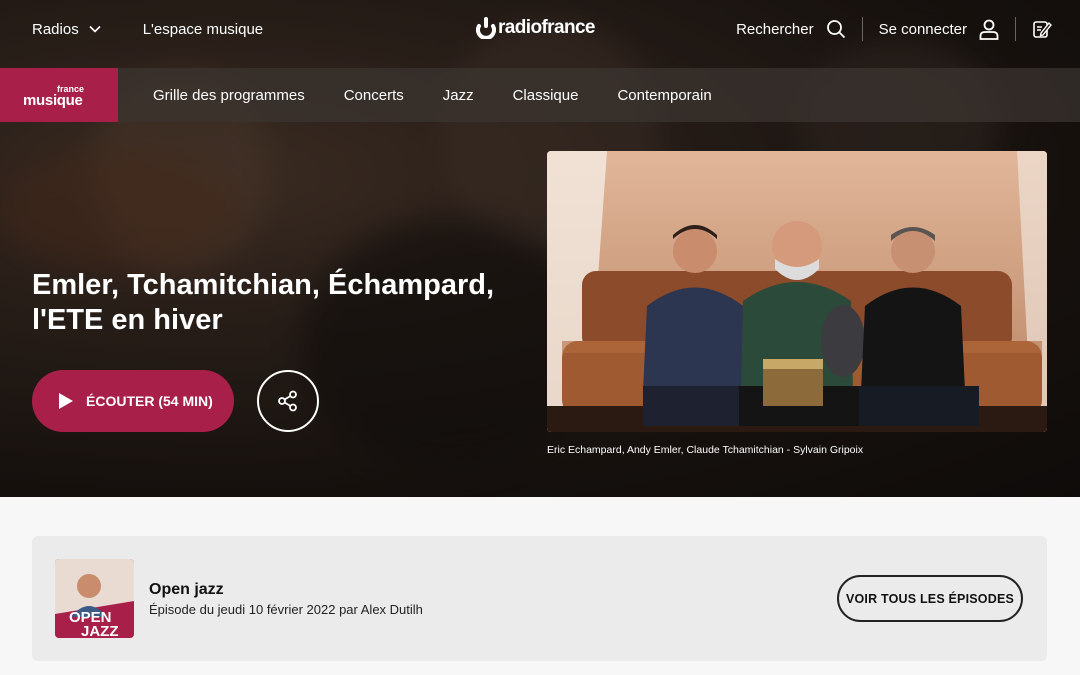 The height and width of the screenshot is (675, 1080). I want to click on music-space-link: L'espace musique, so click(203, 29).